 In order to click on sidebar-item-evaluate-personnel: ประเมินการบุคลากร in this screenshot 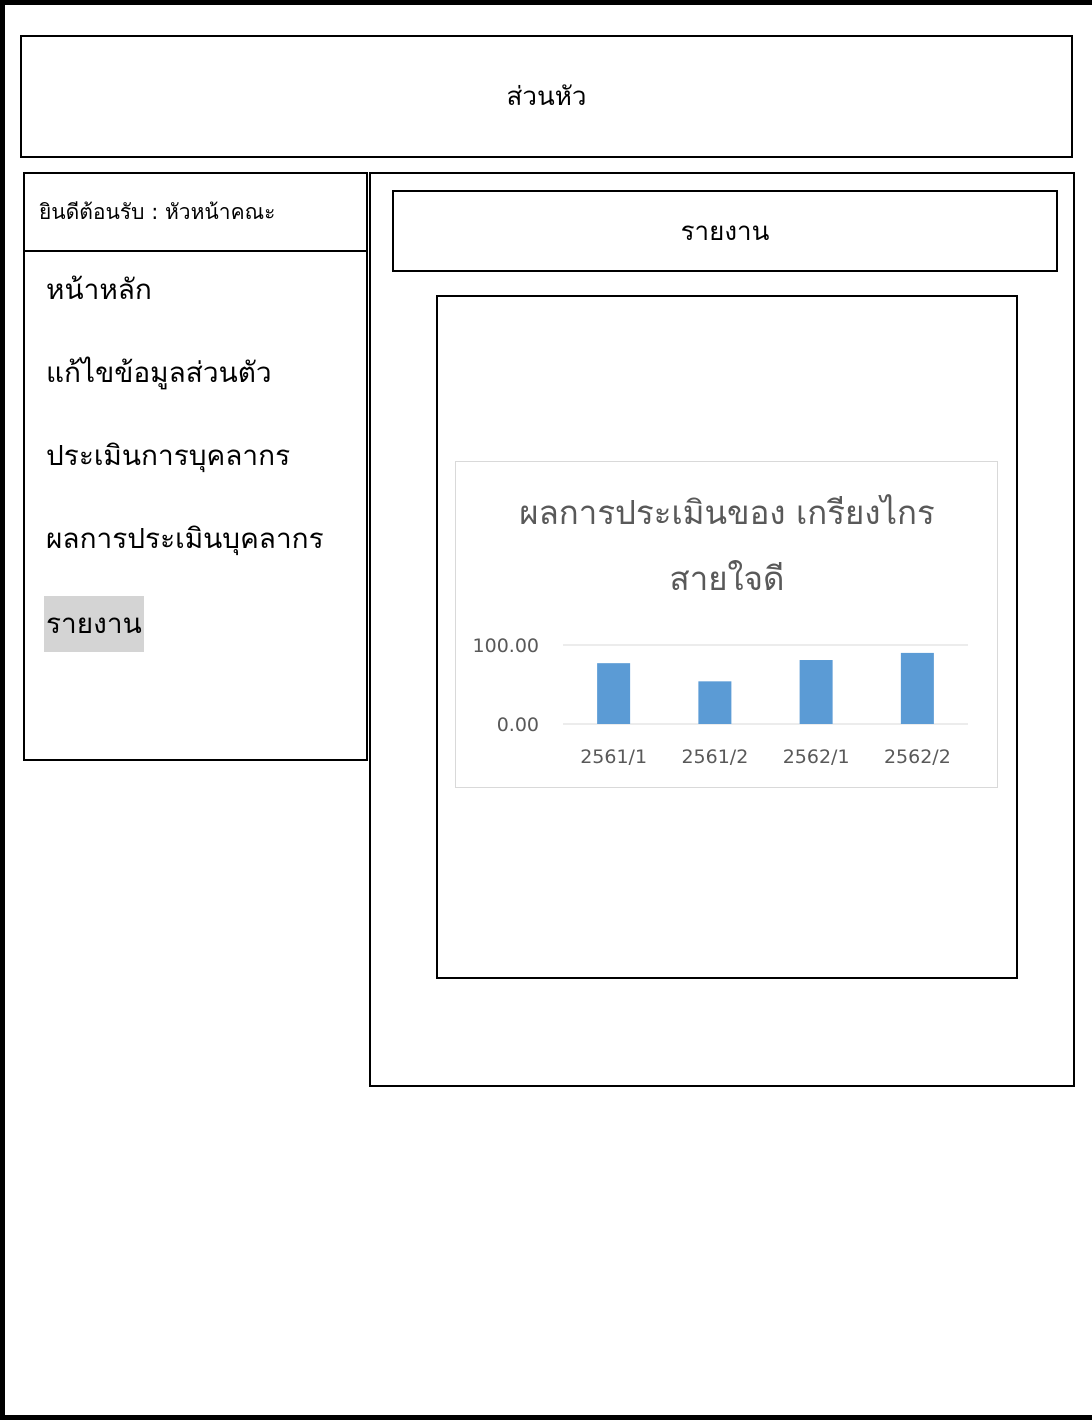, I will do `click(168, 456)`.